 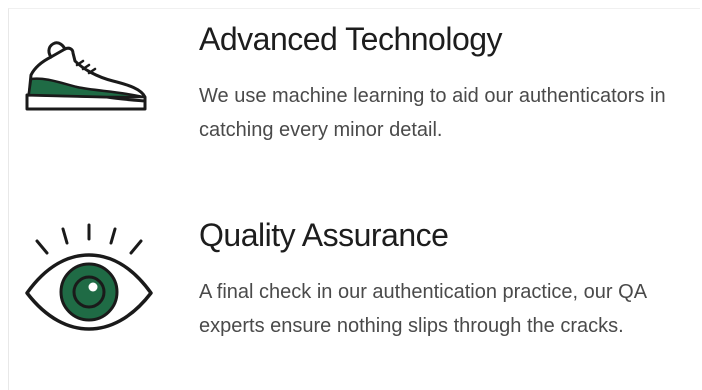 What do you see at coordinates (351, 39) in the screenshot?
I see `feature-title: Advanced Technology` at bounding box center [351, 39].